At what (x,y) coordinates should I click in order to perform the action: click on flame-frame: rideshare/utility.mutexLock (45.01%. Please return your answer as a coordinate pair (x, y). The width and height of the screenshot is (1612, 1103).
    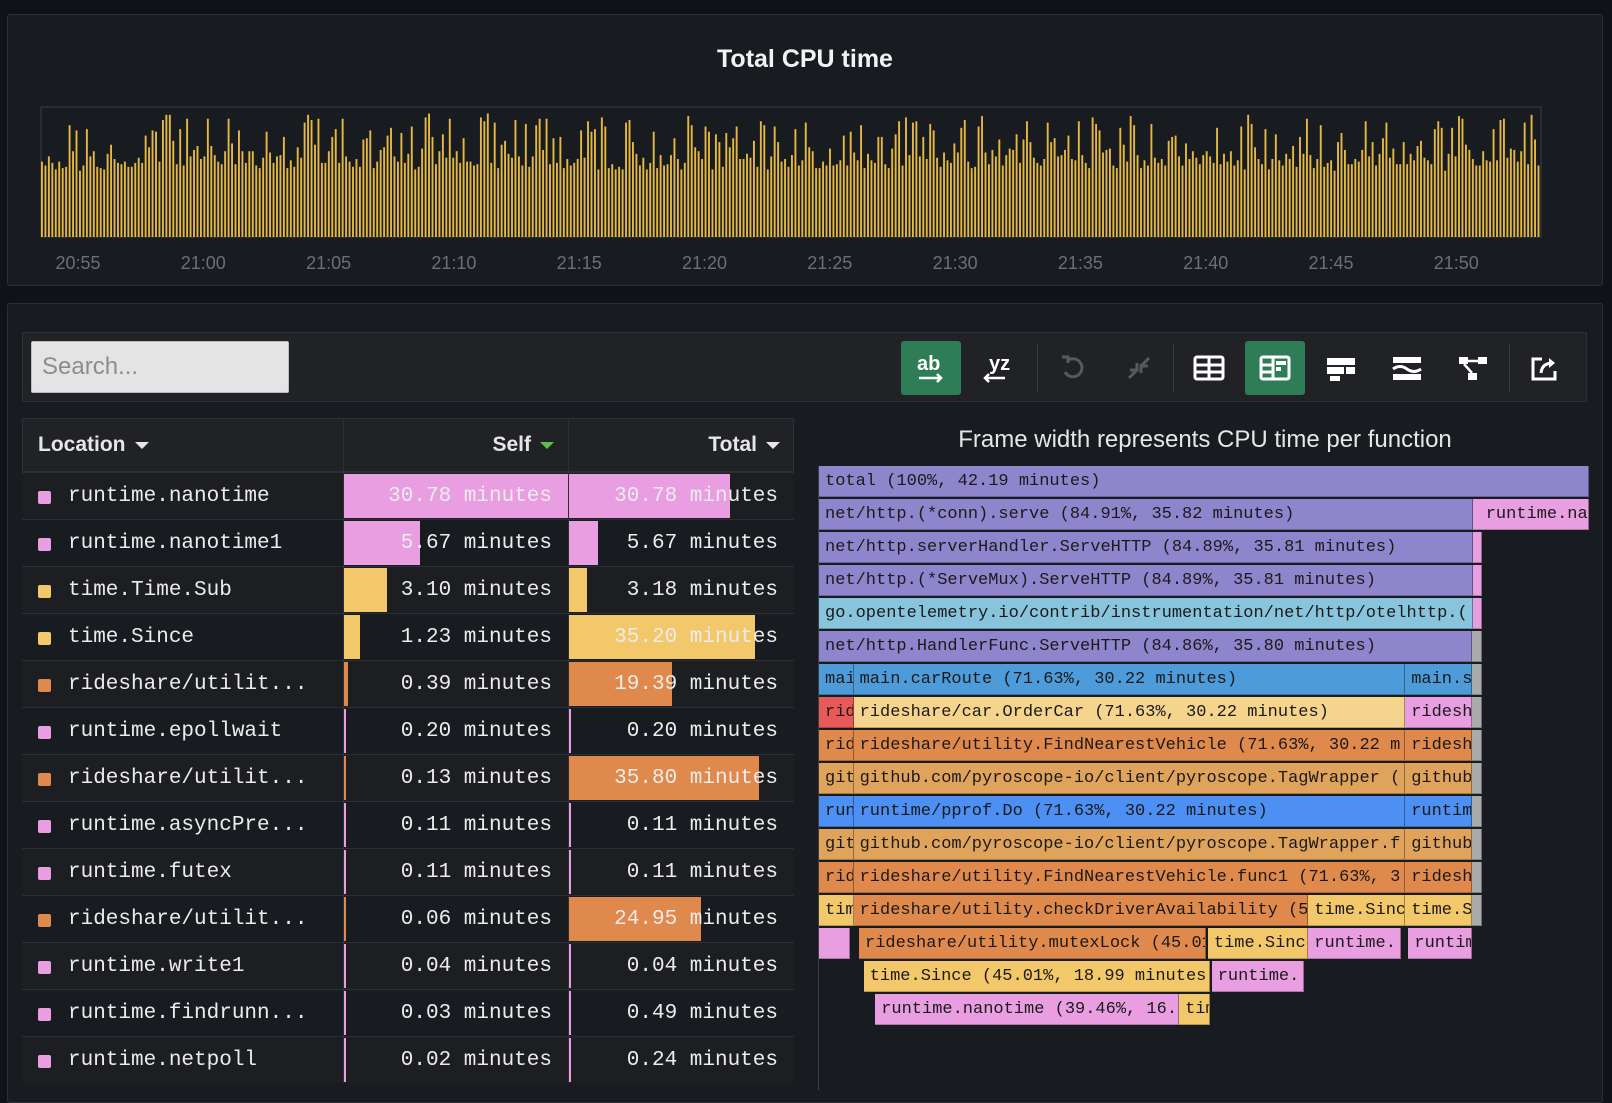
    Looking at the image, I should click on (1032, 943).